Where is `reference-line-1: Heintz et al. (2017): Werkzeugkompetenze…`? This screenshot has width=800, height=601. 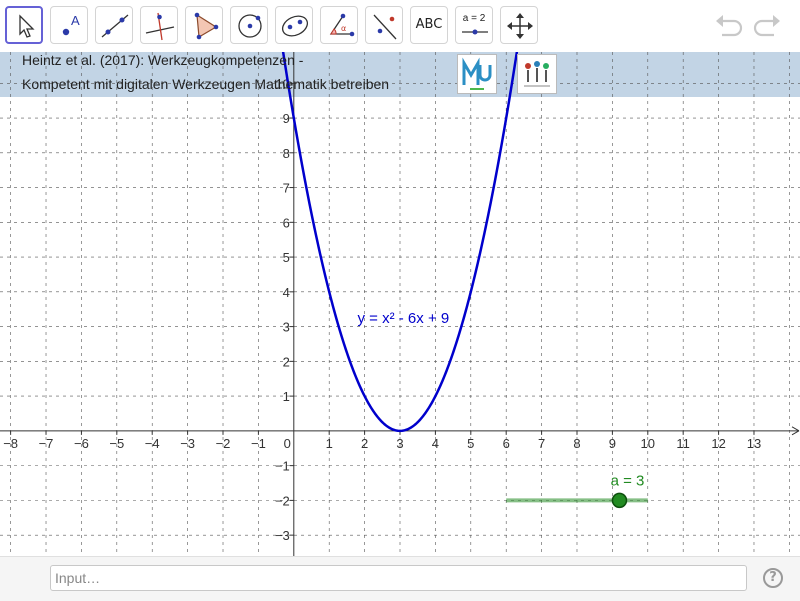 reference-line-1: Heintz et al. (2017): Werkzeugkompetenze… is located at coordinates (163, 60).